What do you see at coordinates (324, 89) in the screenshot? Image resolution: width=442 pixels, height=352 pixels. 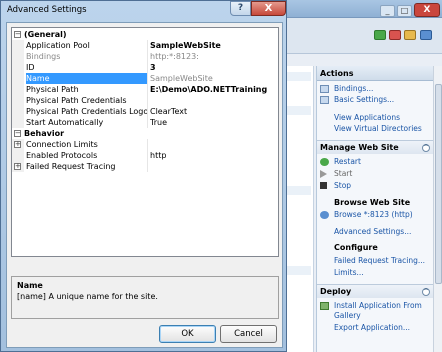 I see `bindings-icon` at bounding box center [324, 89].